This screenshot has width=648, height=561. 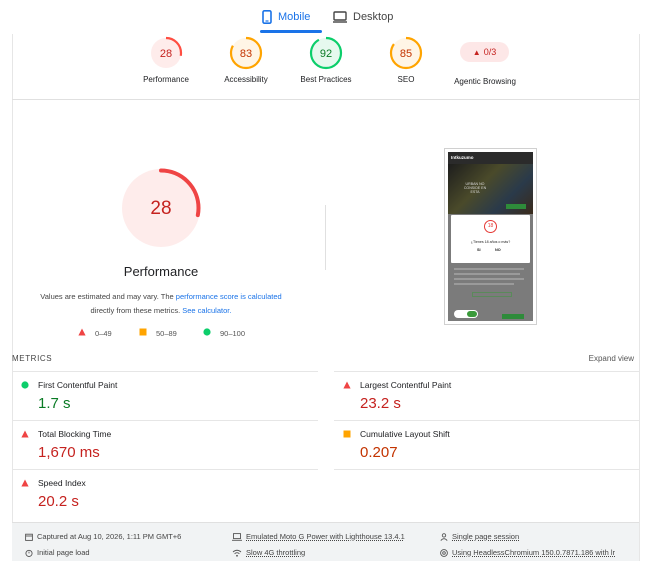 What do you see at coordinates (78, 385) in the screenshot?
I see `metric-name: First Contentful Paint` at bounding box center [78, 385].